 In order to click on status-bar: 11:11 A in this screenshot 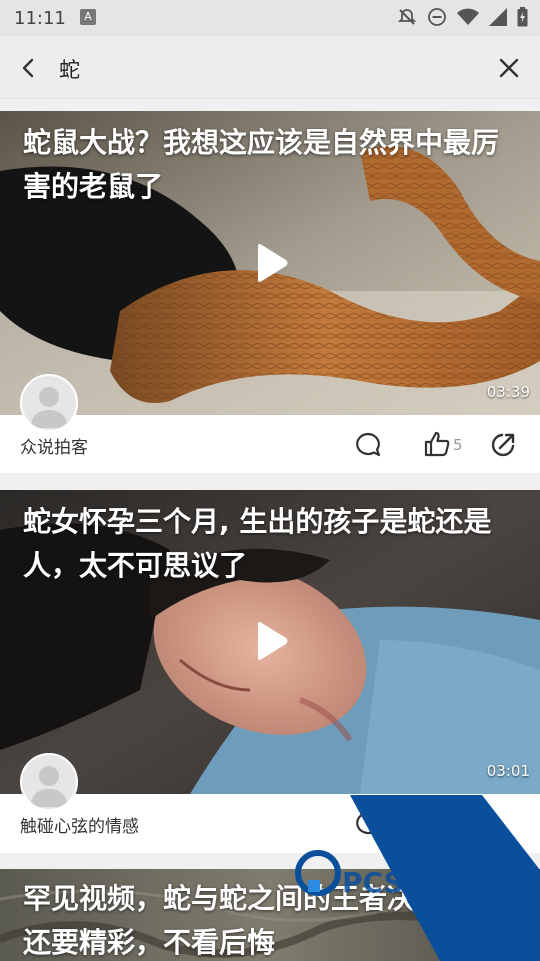, I will do `click(270, 18)`.